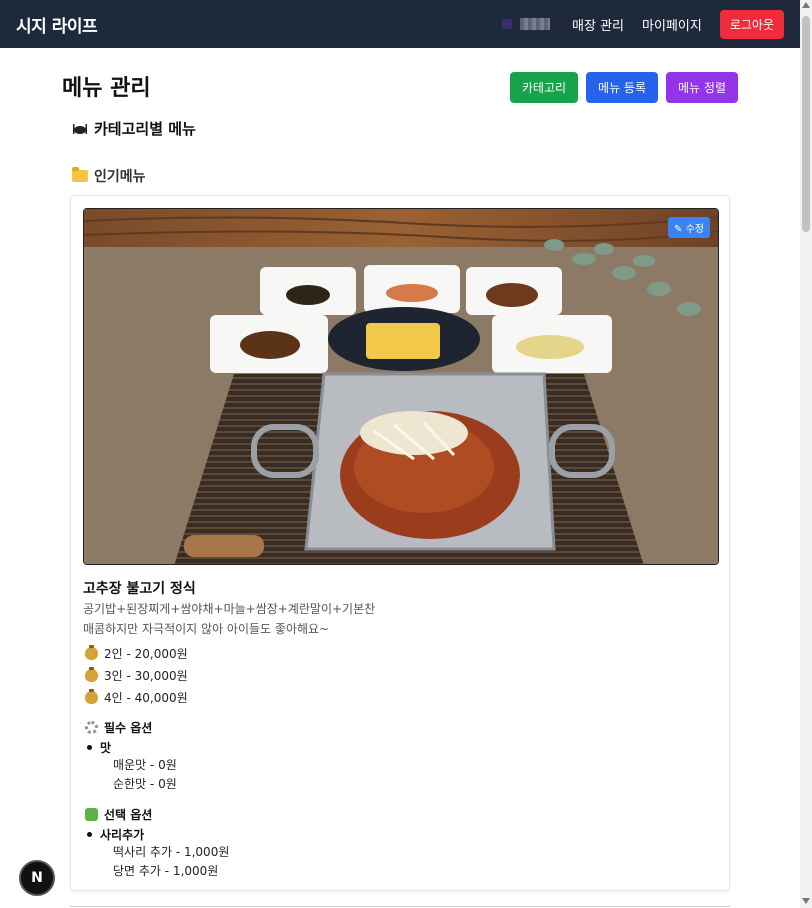  Describe the element at coordinates (544, 87) in the screenshot. I see `category-button: 카테고리` at that location.